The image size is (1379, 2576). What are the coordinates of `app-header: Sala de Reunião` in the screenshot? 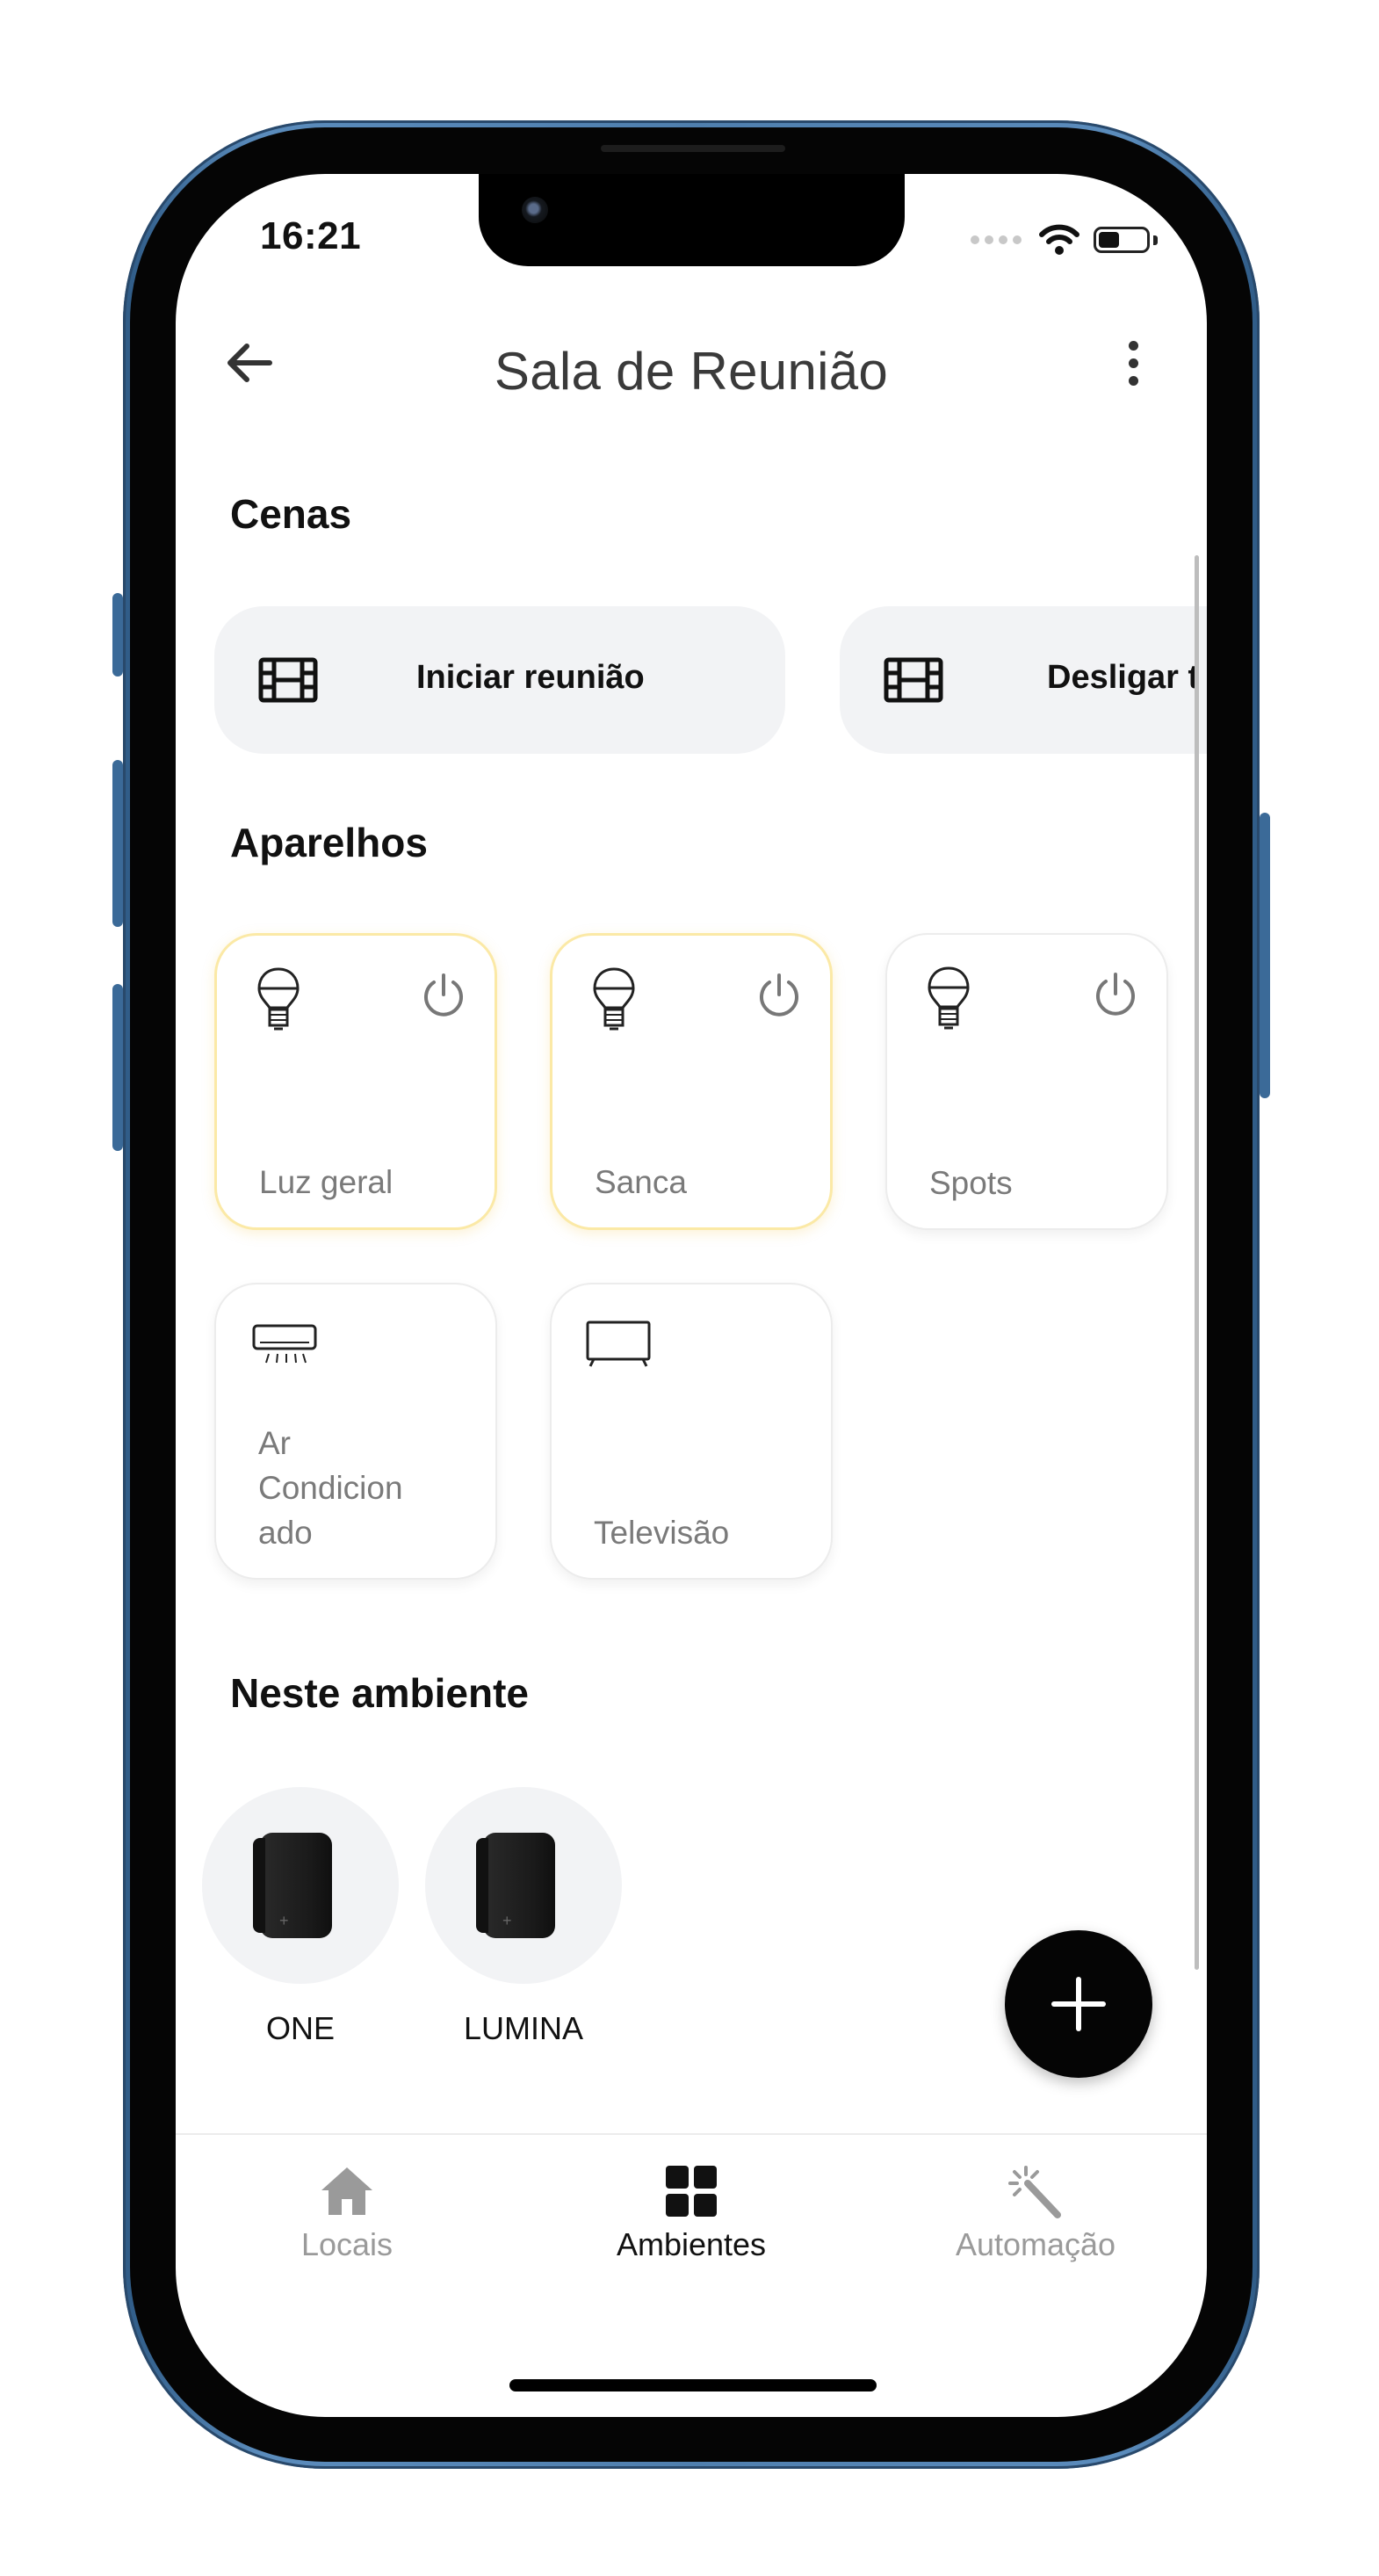 It's located at (691, 363).